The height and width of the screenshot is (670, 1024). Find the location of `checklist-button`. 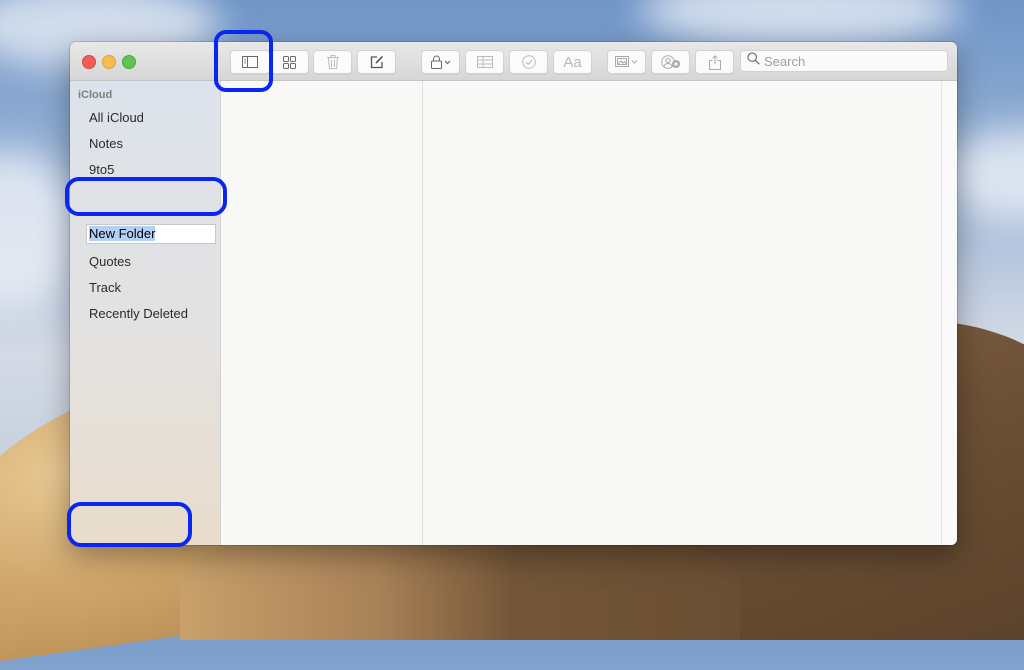

checklist-button is located at coordinates (528, 62).